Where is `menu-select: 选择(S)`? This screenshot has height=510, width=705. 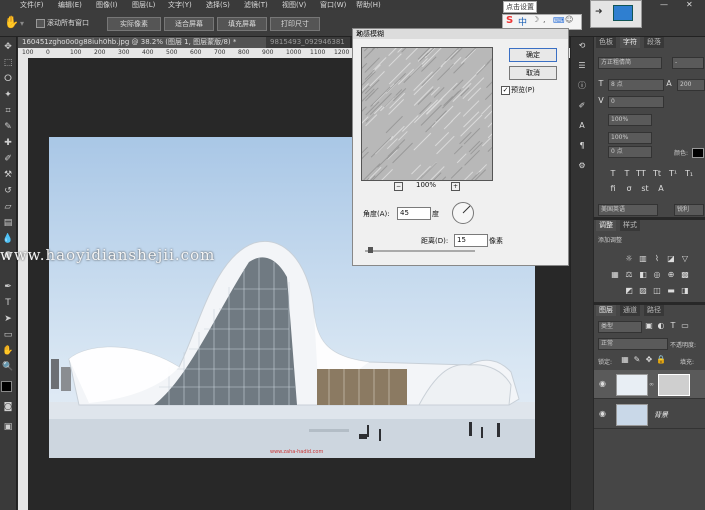 menu-select: 选择(S) is located at coordinates (218, 5).